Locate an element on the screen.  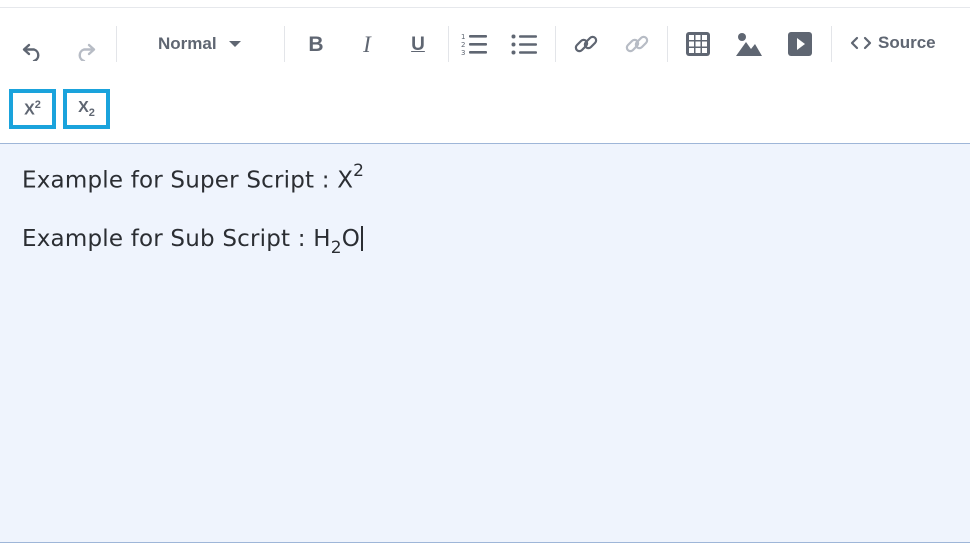
subscript-icon: X2 is located at coordinates (86, 109).